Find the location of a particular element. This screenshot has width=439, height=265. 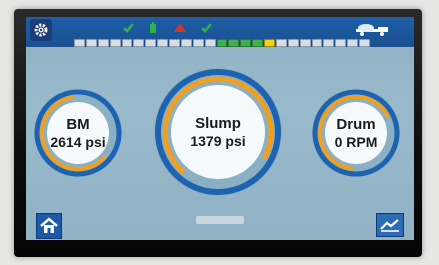

chart-button is located at coordinates (390, 225).